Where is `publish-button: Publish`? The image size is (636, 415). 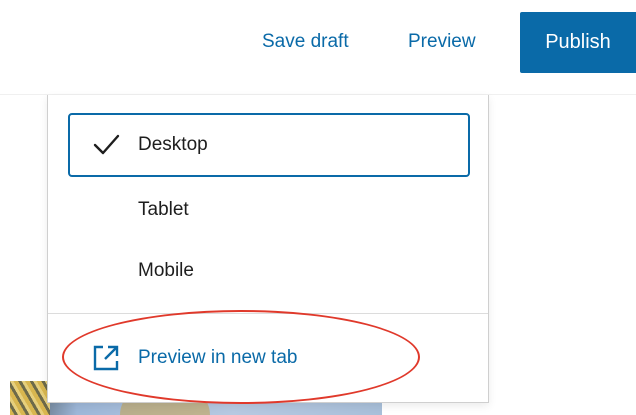
publish-button: Publish is located at coordinates (578, 42).